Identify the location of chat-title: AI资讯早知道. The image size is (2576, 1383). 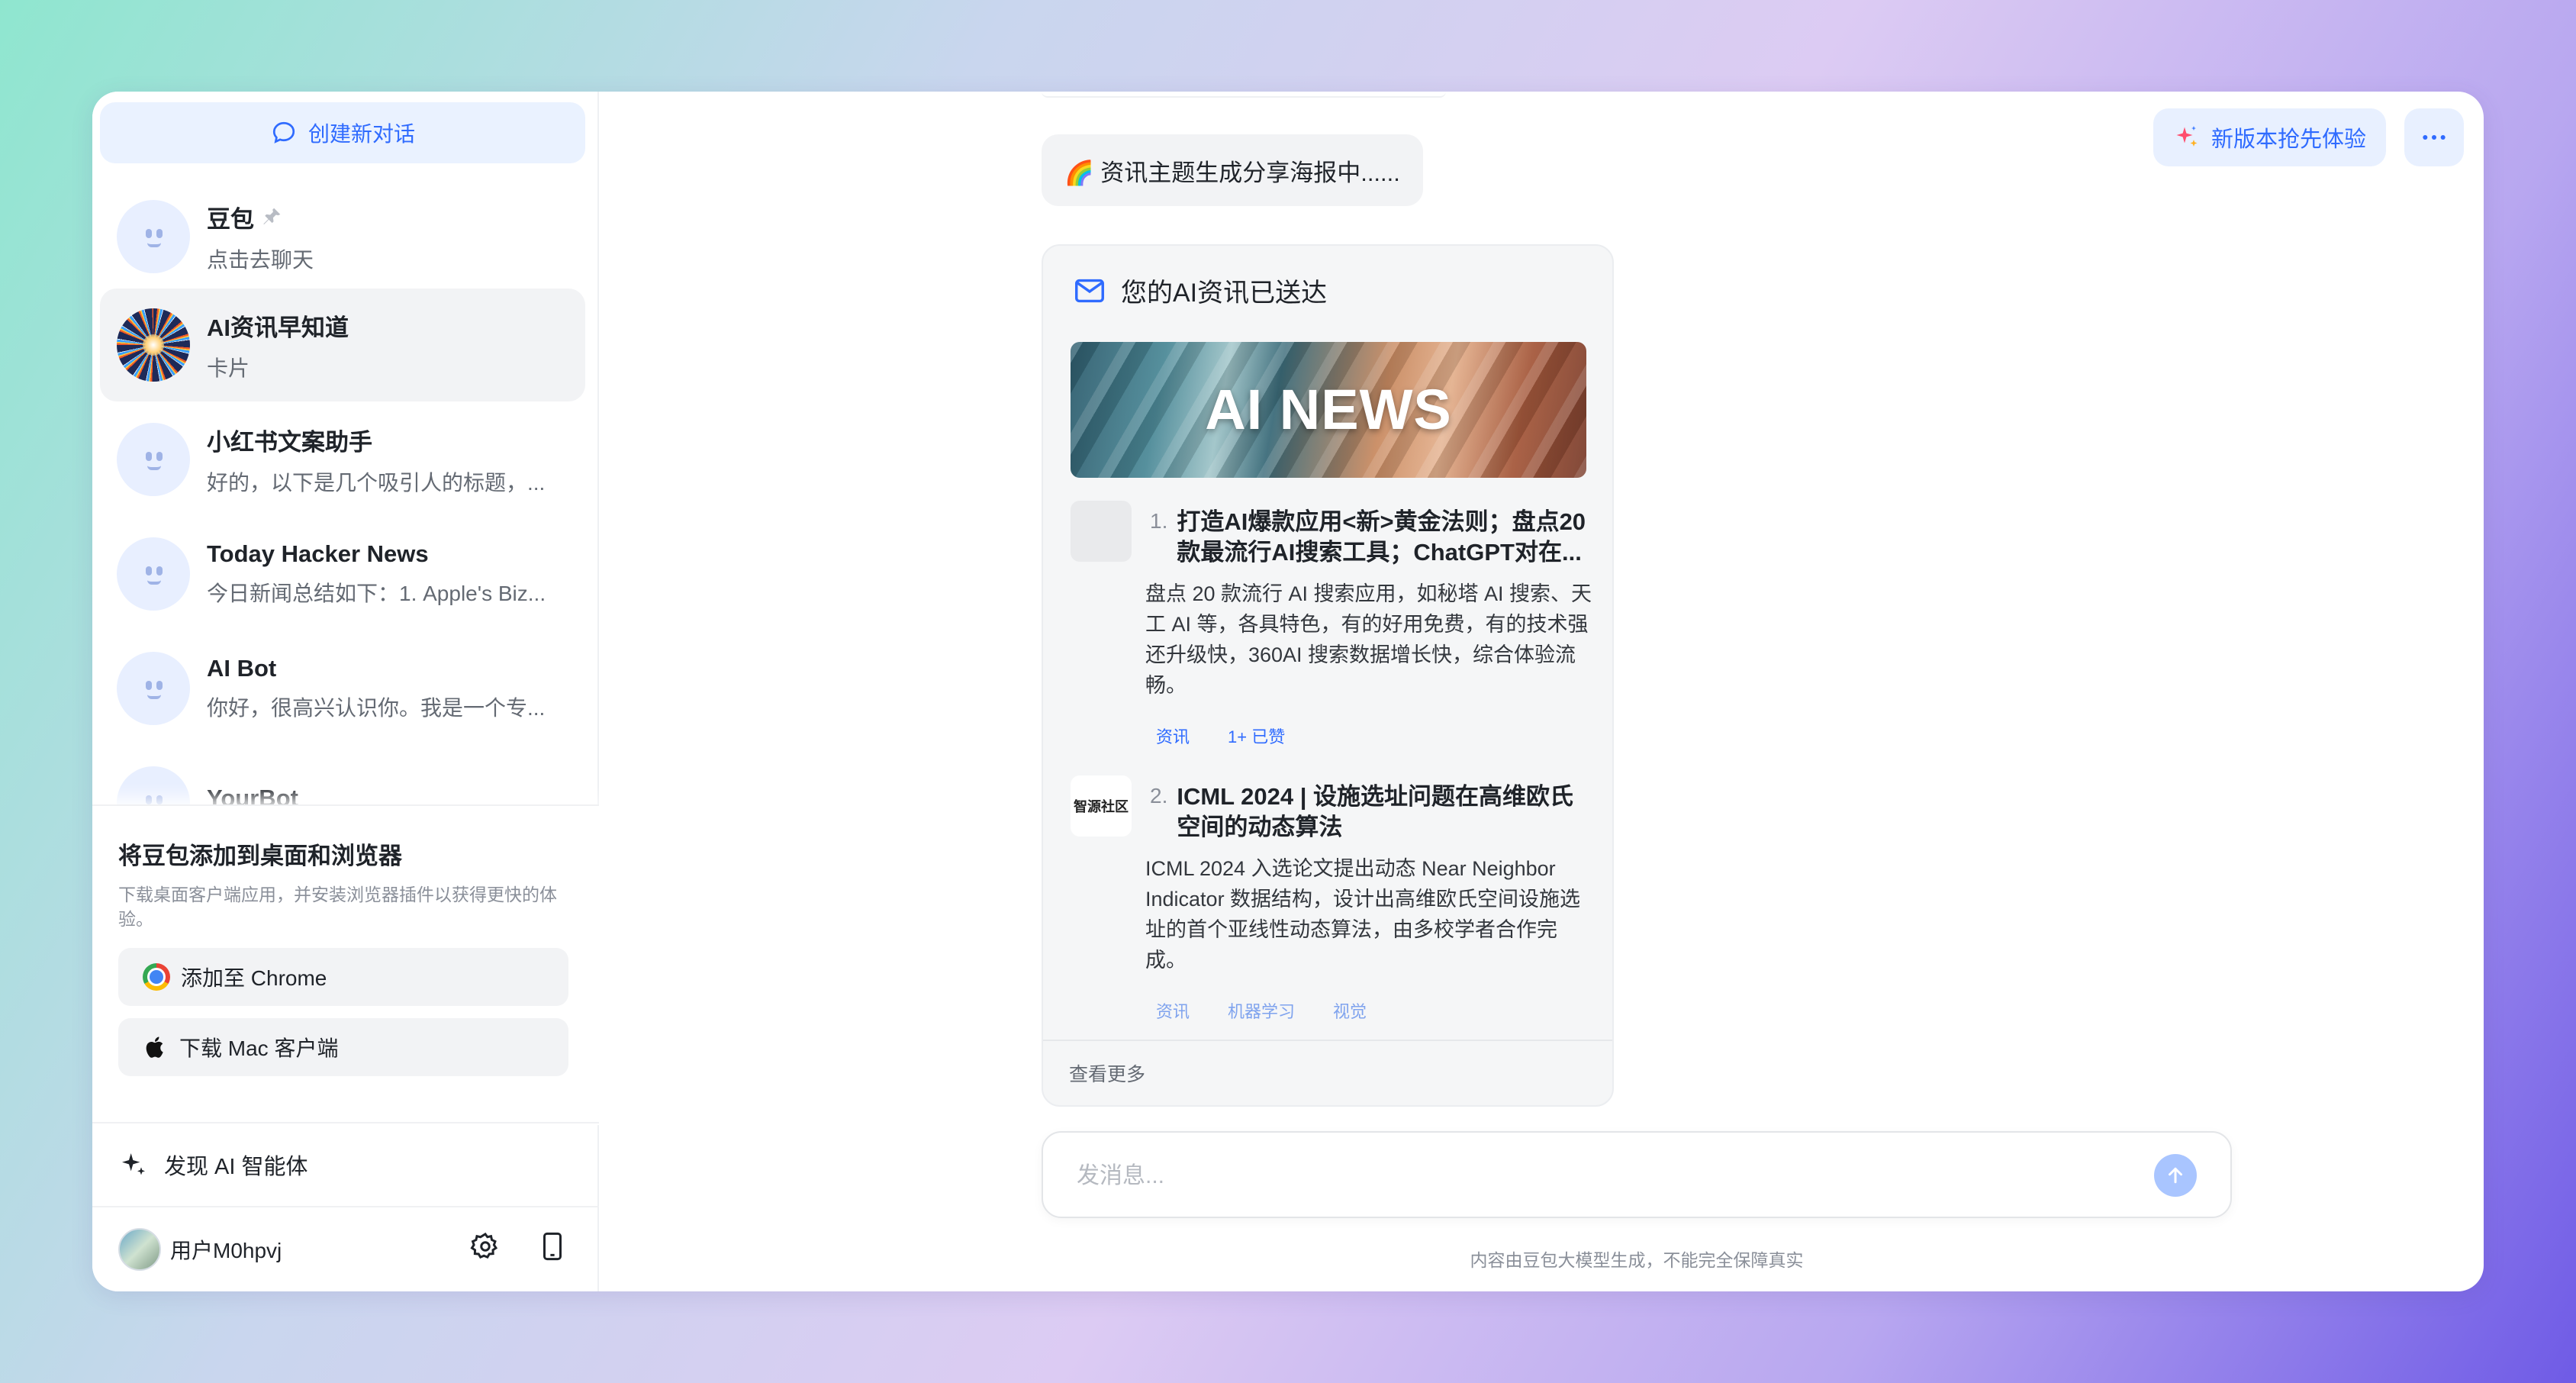
(278, 327).